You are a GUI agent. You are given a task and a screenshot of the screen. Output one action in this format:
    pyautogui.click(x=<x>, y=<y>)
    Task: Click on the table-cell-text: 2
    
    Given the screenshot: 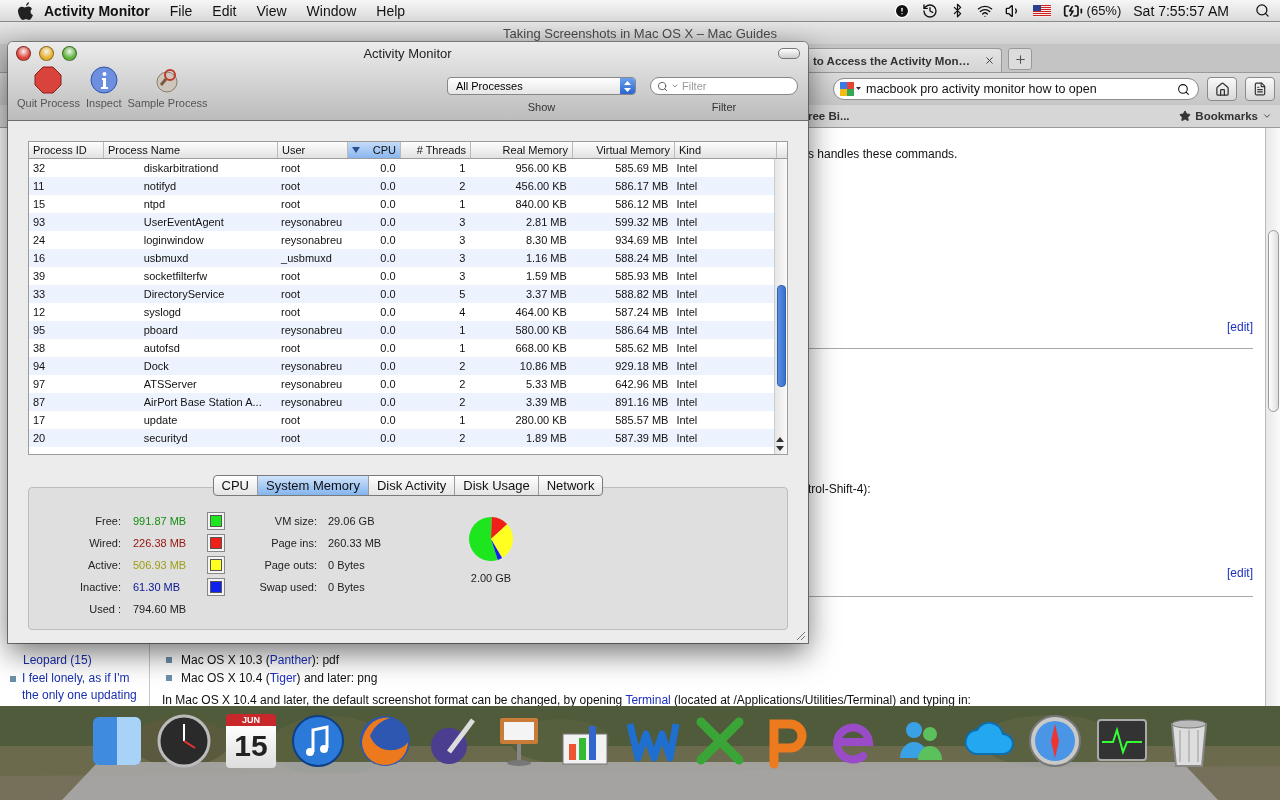 What is the action you would take?
    pyautogui.click(x=462, y=186)
    